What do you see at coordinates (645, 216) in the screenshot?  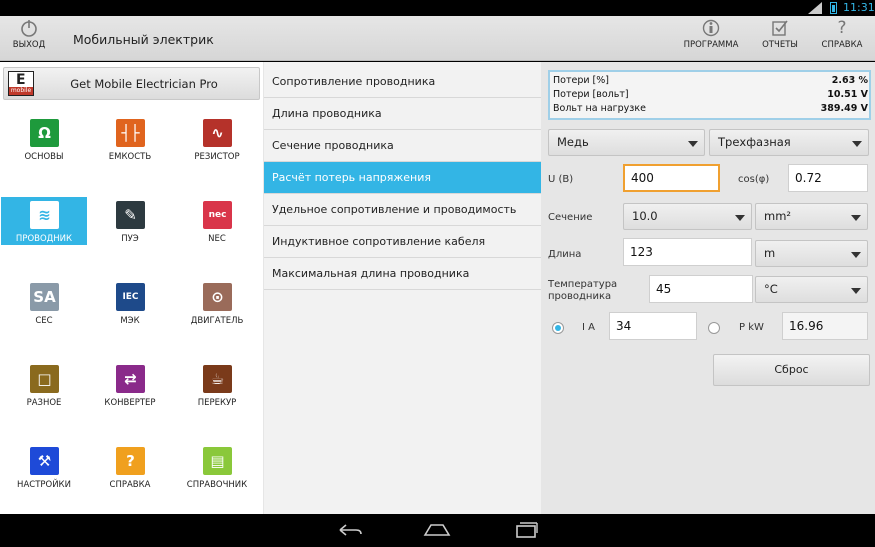 I see `section-value: 10.0` at bounding box center [645, 216].